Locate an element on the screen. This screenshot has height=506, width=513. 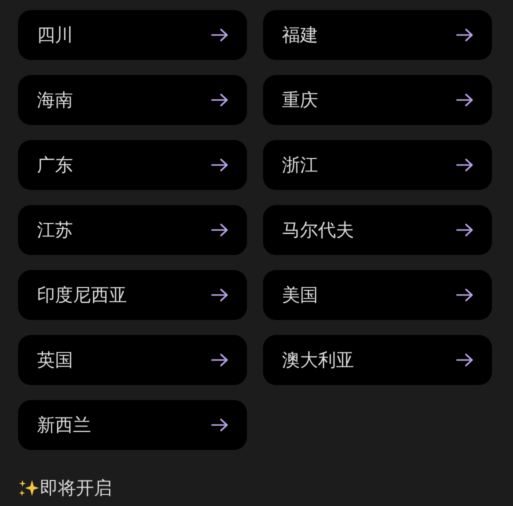
destination-card: 广东 is located at coordinates (132, 165).